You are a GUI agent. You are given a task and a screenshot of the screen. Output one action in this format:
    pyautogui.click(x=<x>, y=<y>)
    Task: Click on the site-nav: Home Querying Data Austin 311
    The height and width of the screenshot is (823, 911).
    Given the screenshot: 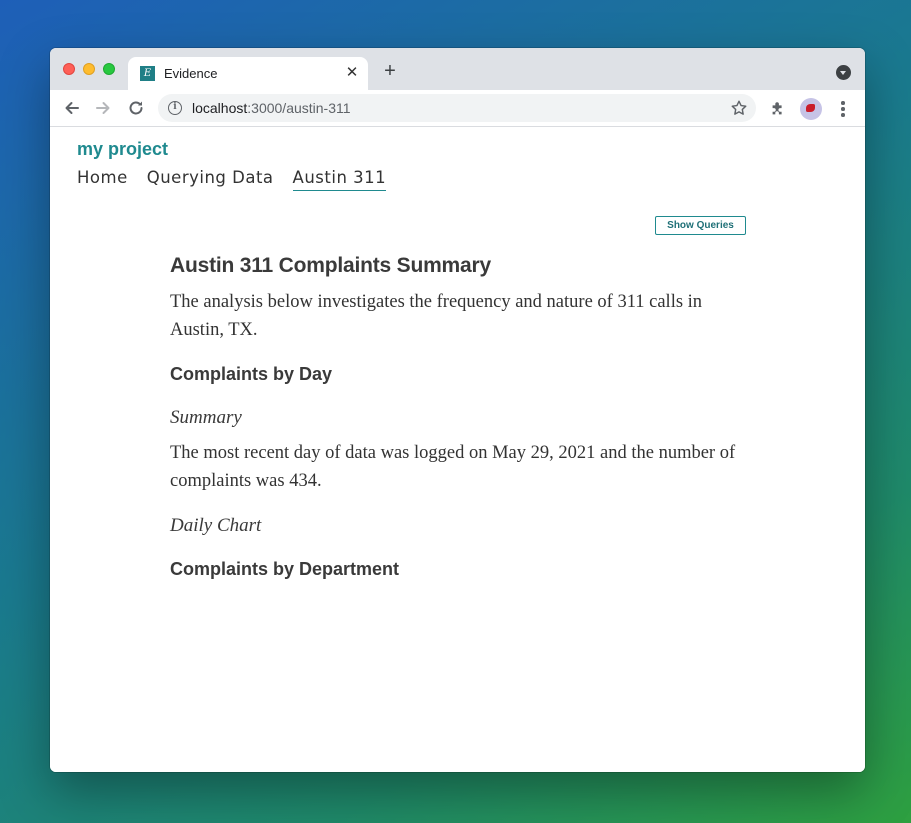 What is the action you would take?
    pyautogui.click(x=241, y=179)
    